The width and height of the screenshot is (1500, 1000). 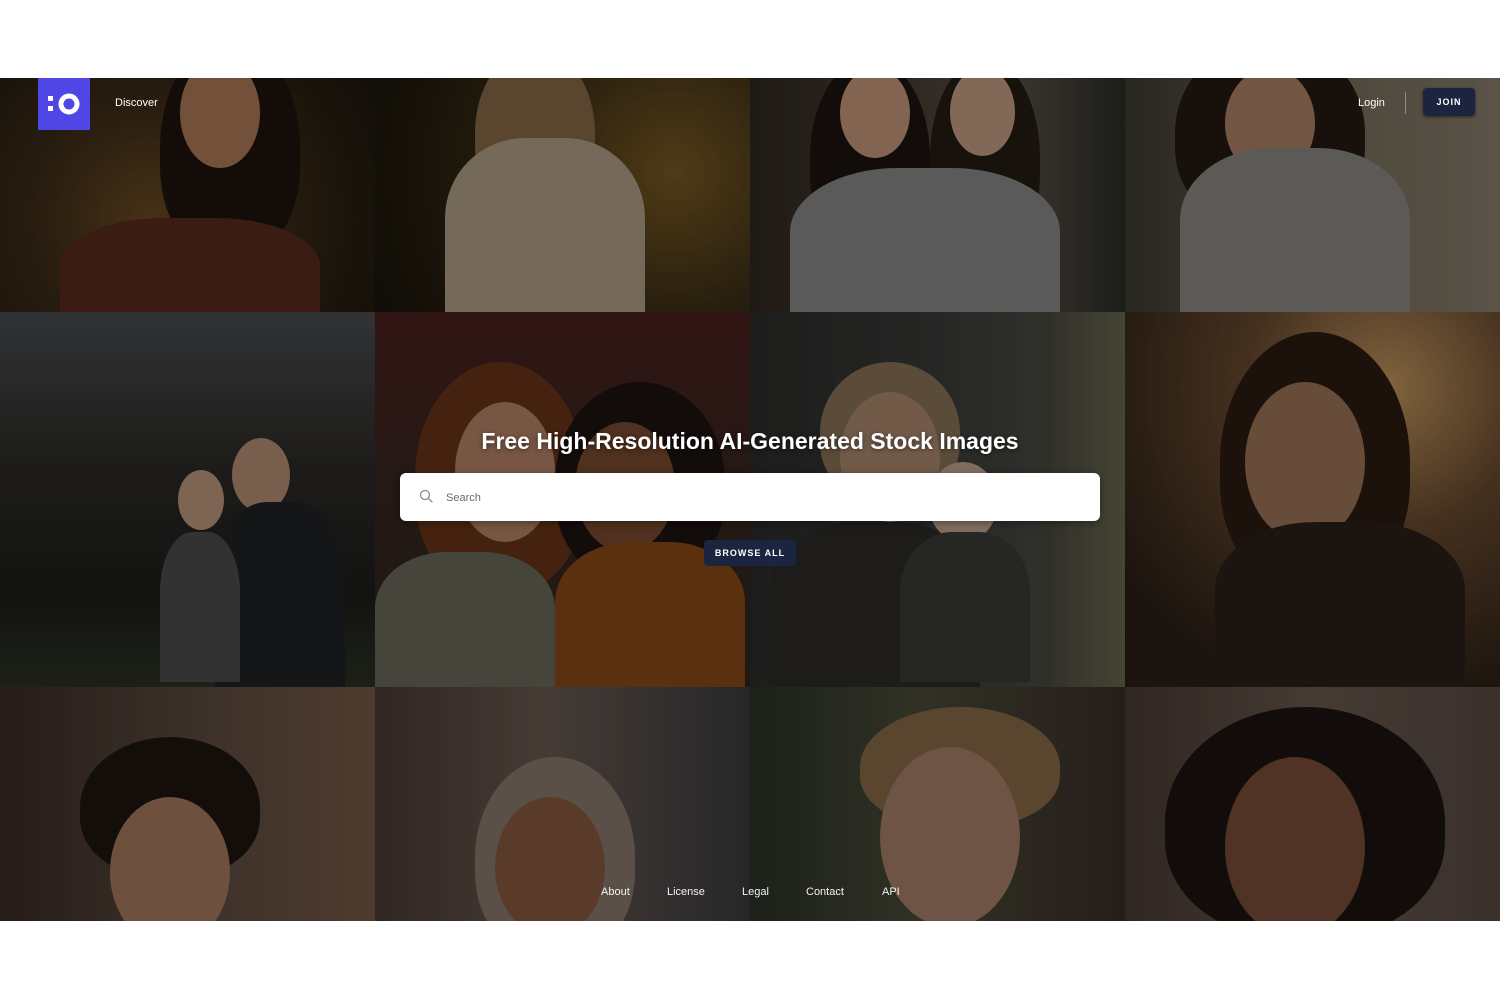 What do you see at coordinates (686, 892) in the screenshot?
I see `footer-link-license: License` at bounding box center [686, 892].